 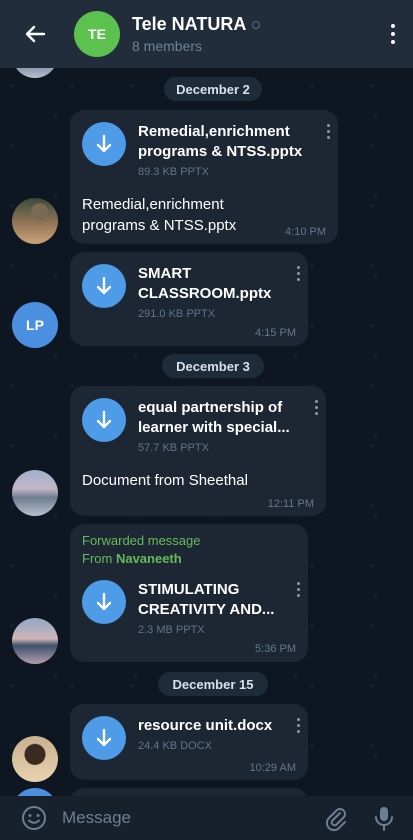 I want to click on member-count: 8 members, so click(x=167, y=46).